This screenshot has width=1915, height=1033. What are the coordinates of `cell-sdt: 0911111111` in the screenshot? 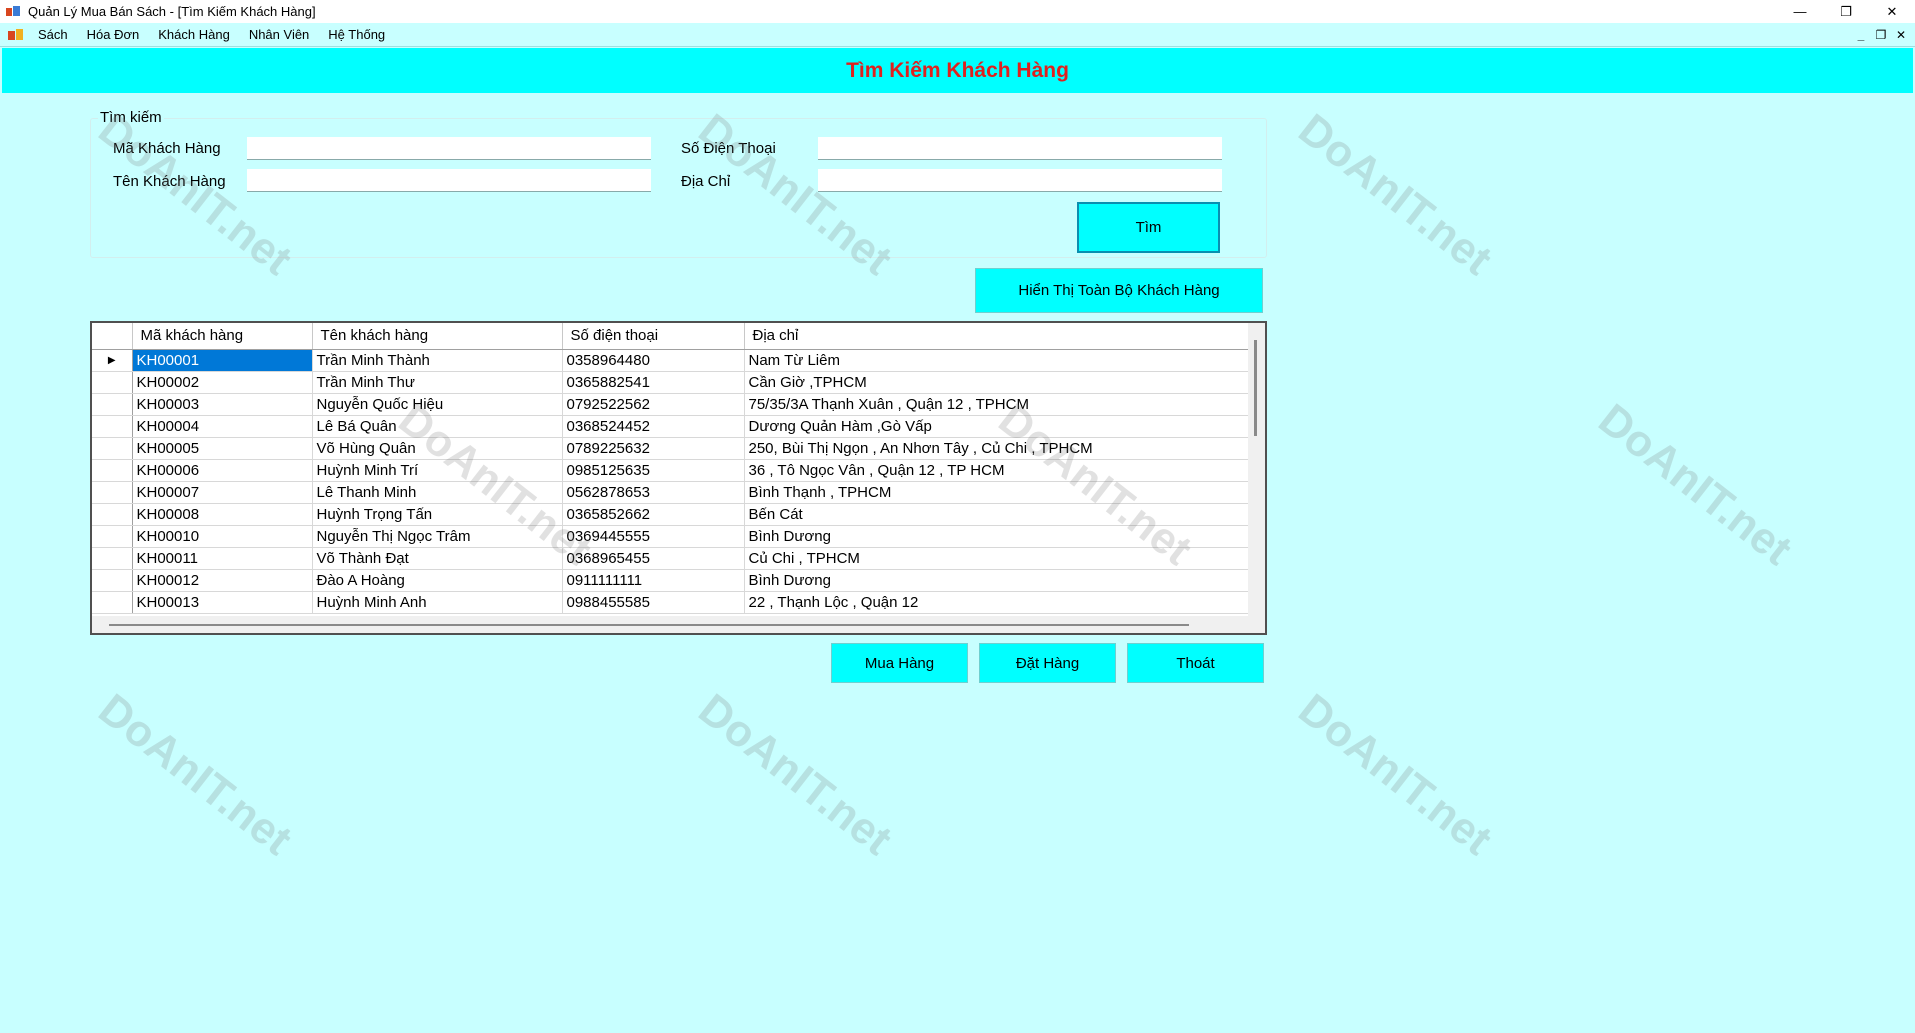 It's located at (653, 580).